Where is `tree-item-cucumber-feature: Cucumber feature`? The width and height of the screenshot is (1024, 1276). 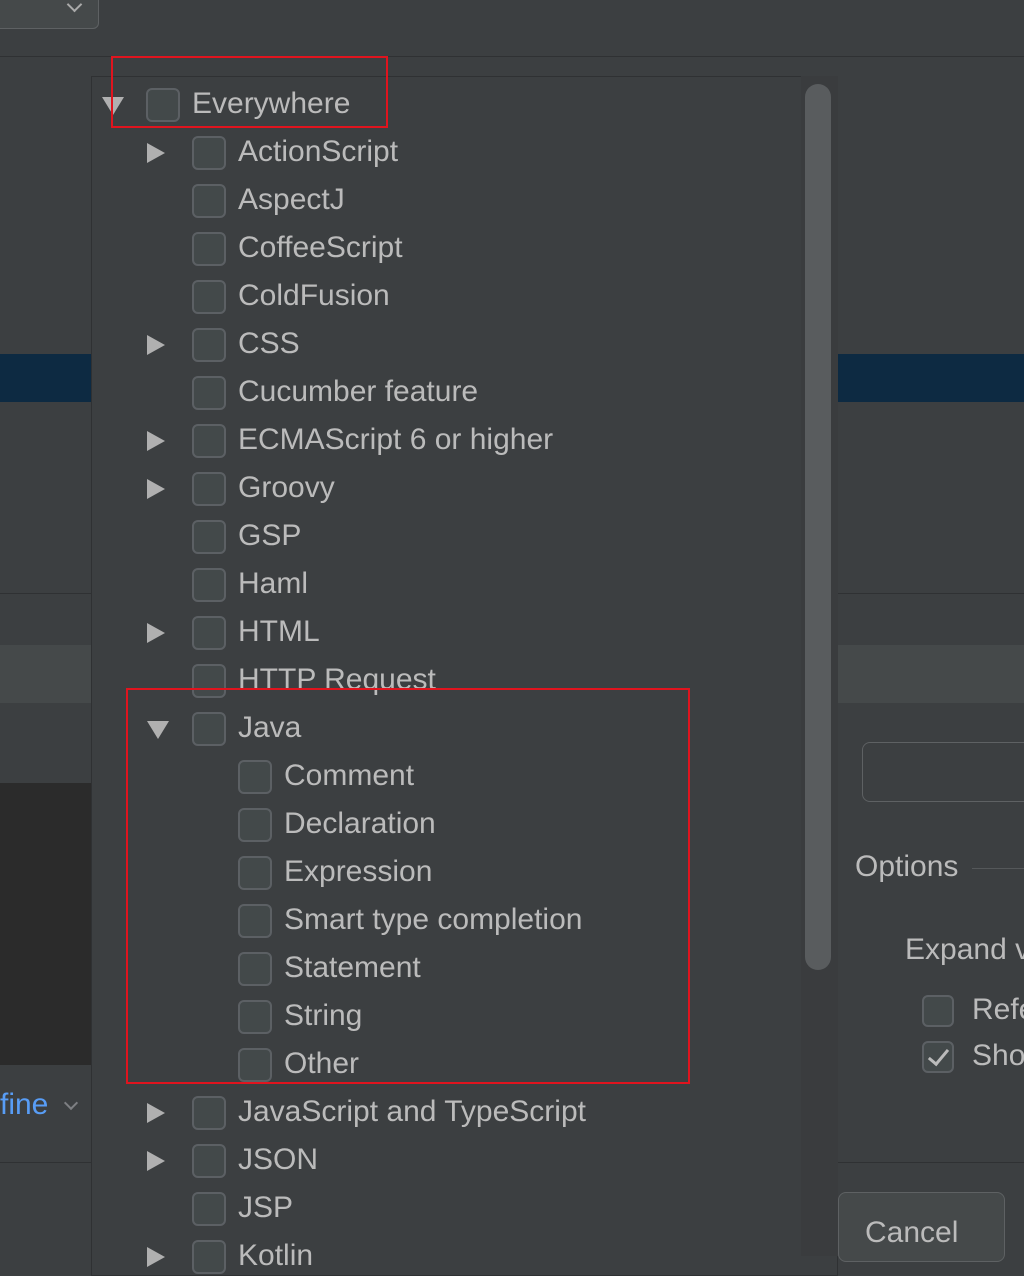
tree-item-cucumber-feature: Cucumber feature is located at coordinates (442, 393).